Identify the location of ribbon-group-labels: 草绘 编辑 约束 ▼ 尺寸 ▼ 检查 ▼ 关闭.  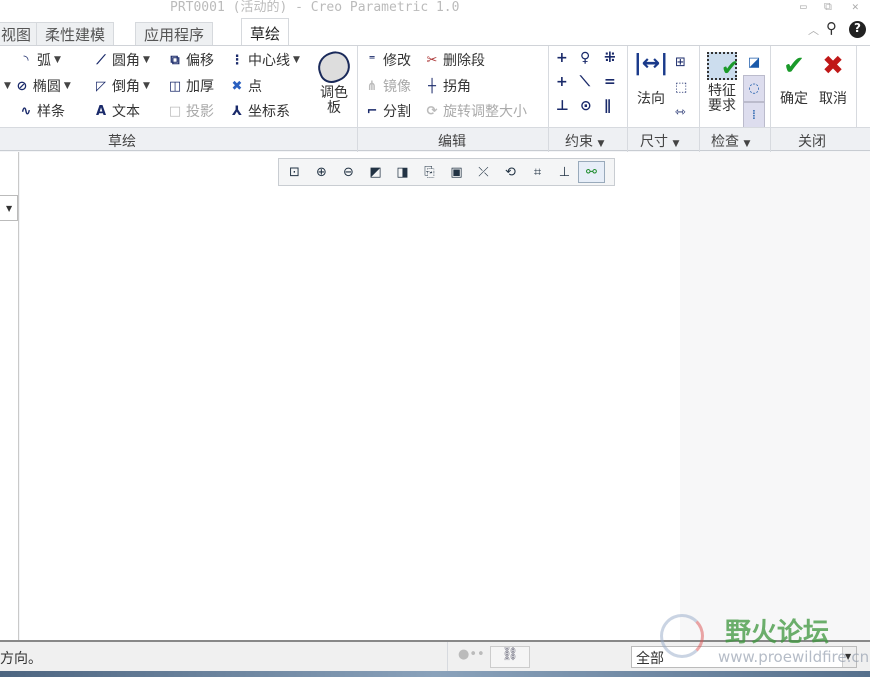
(435, 139).